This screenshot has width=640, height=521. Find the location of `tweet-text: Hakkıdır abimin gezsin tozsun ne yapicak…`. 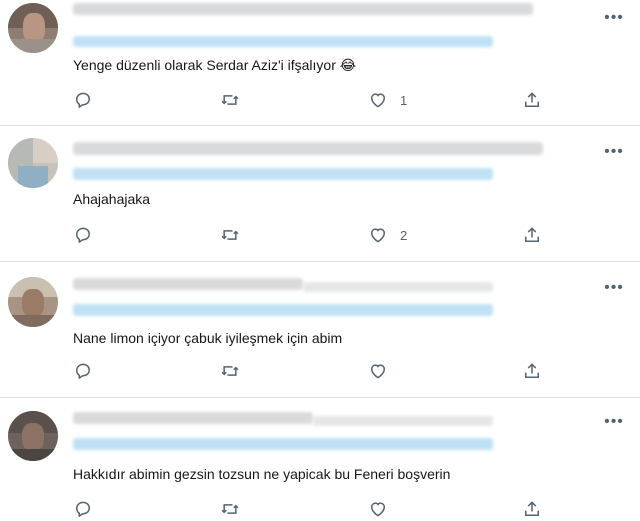

tweet-text: Hakkıdır abimin gezsin tozsun ne yapicak… is located at coordinates (262, 474).